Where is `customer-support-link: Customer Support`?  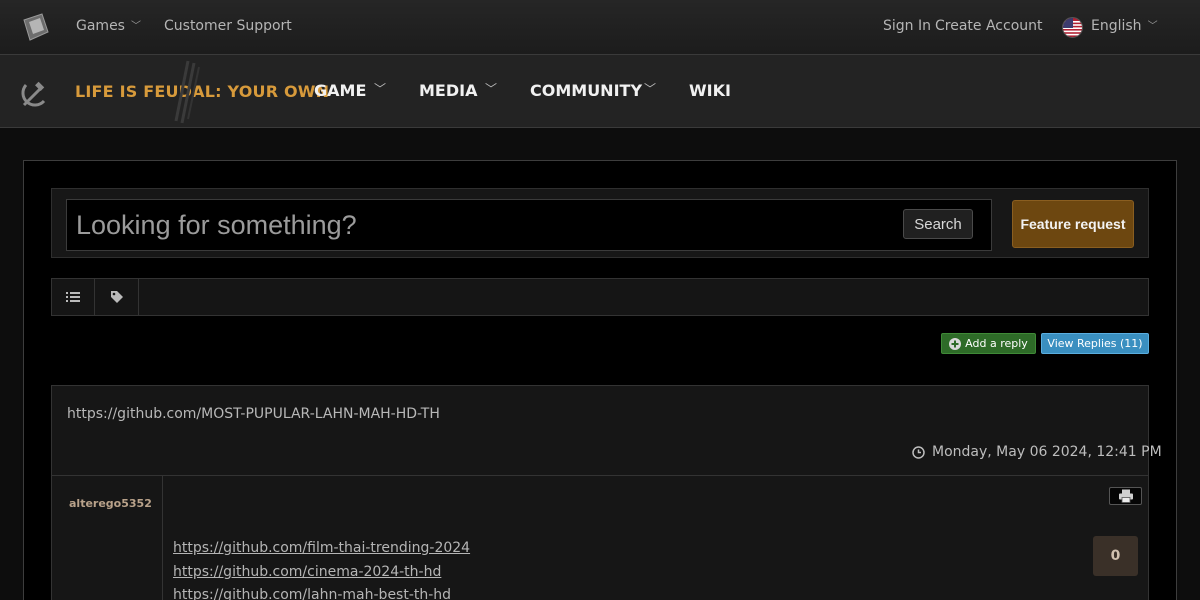
customer-support-link: Customer Support is located at coordinates (228, 26).